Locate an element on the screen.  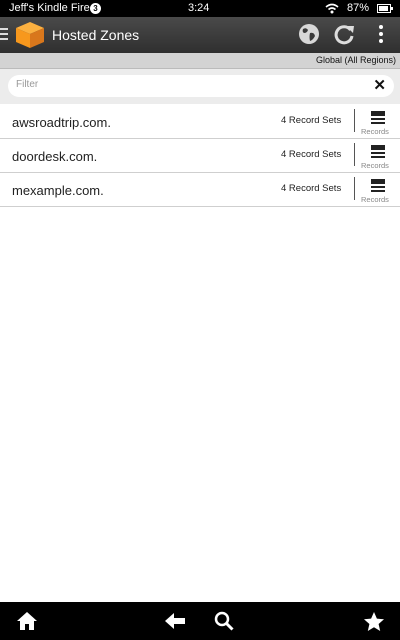
status-time: 3:24 is located at coordinates (199, 8).